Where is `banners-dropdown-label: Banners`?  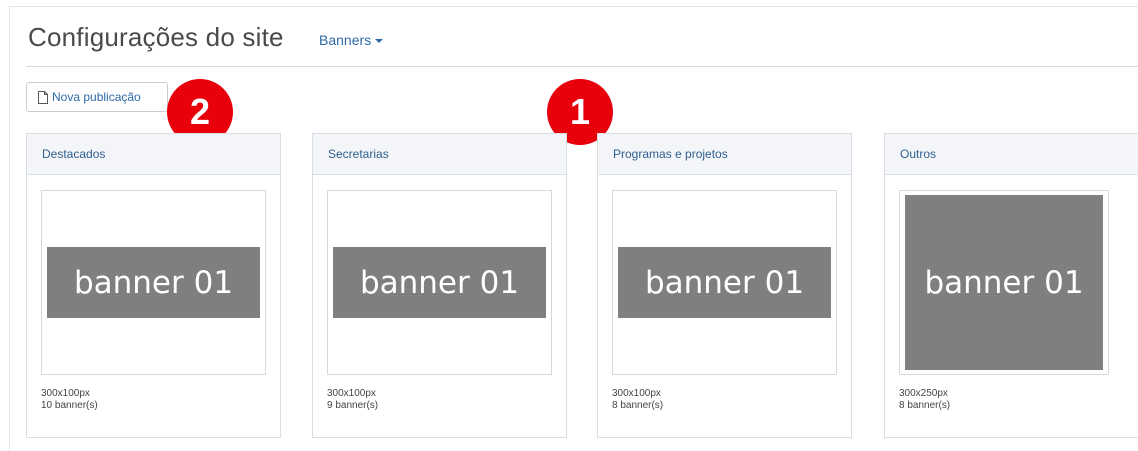
banners-dropdown-label: Banners is located at coordinates (345, 40).